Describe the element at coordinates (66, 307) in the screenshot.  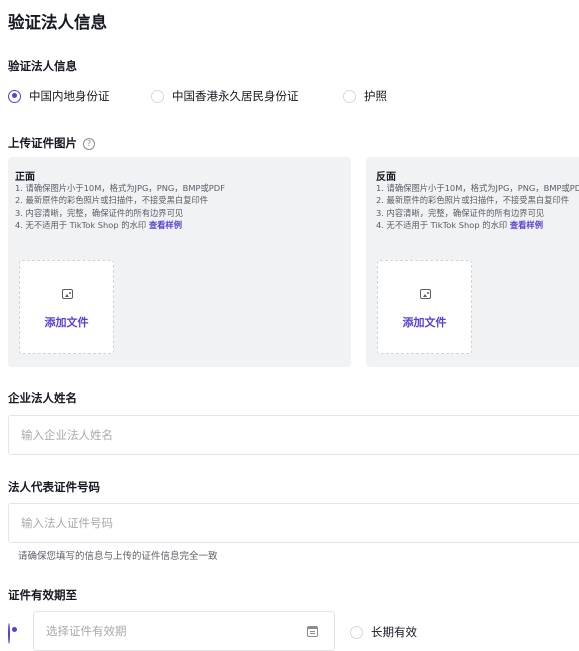
I see `file-drop-zone-front: 添加文件` at that location.